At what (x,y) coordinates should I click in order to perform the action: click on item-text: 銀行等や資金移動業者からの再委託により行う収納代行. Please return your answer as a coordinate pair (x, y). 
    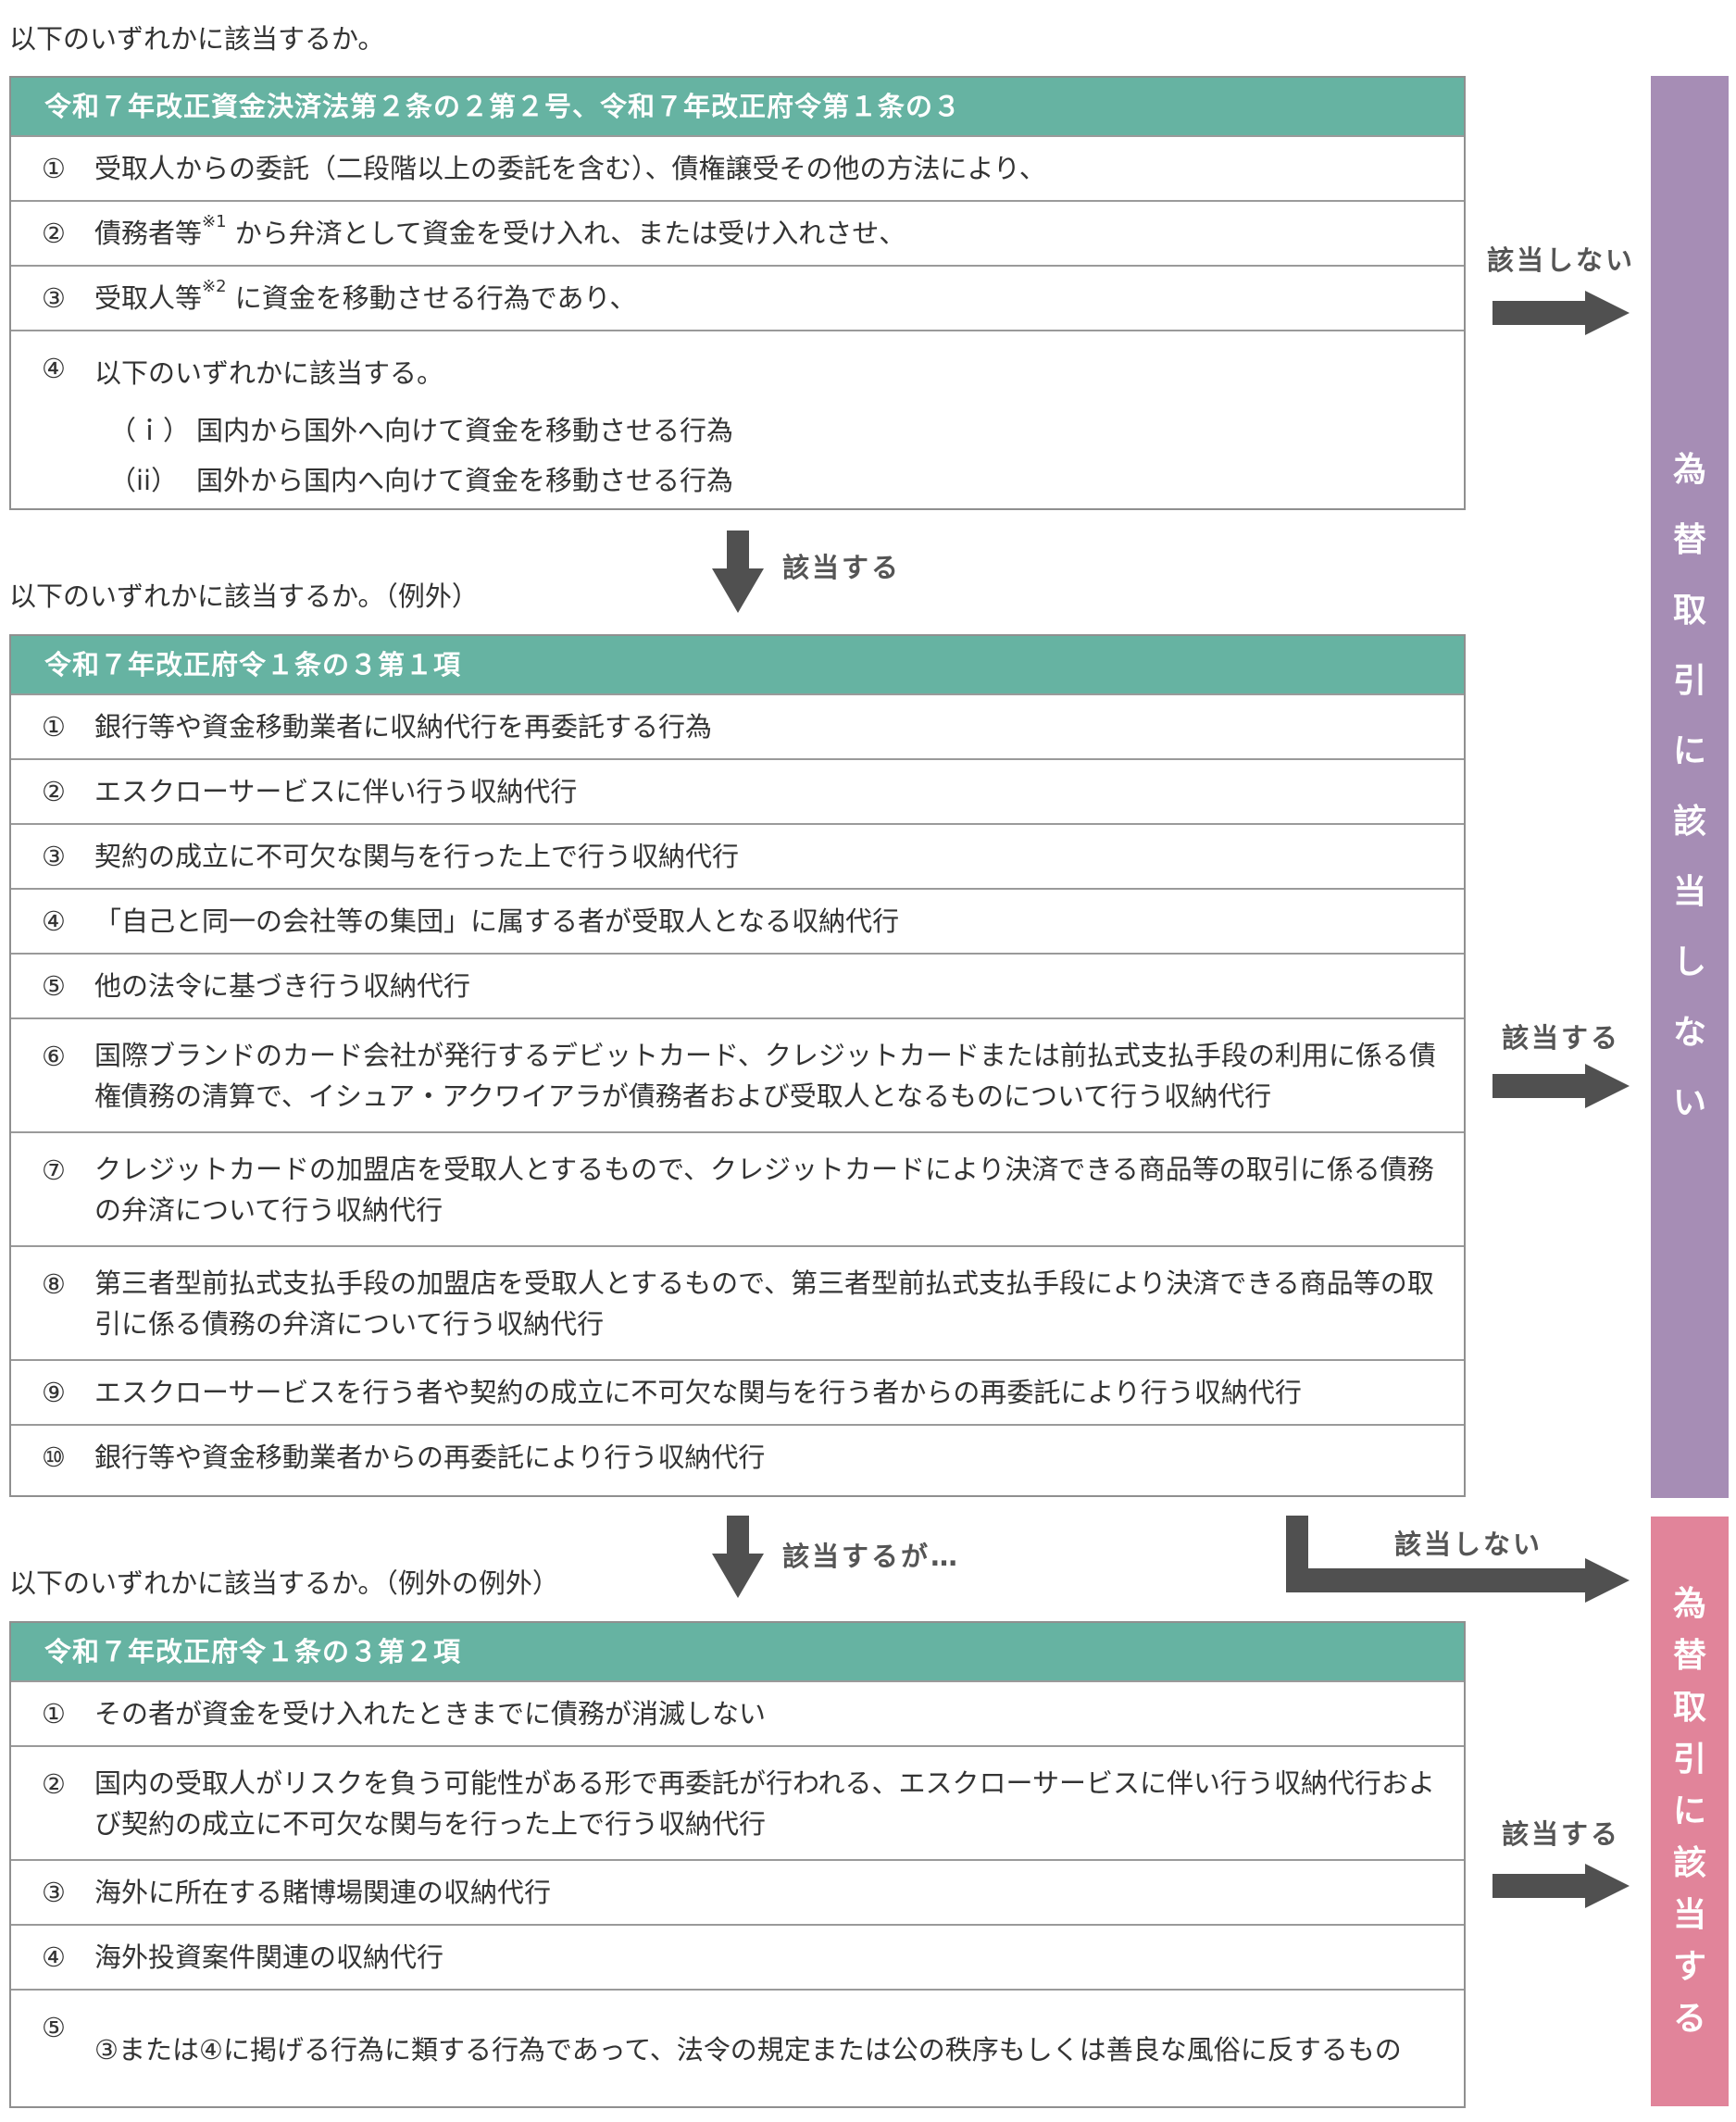
    Looking at the image, I should click on (430, 1457).